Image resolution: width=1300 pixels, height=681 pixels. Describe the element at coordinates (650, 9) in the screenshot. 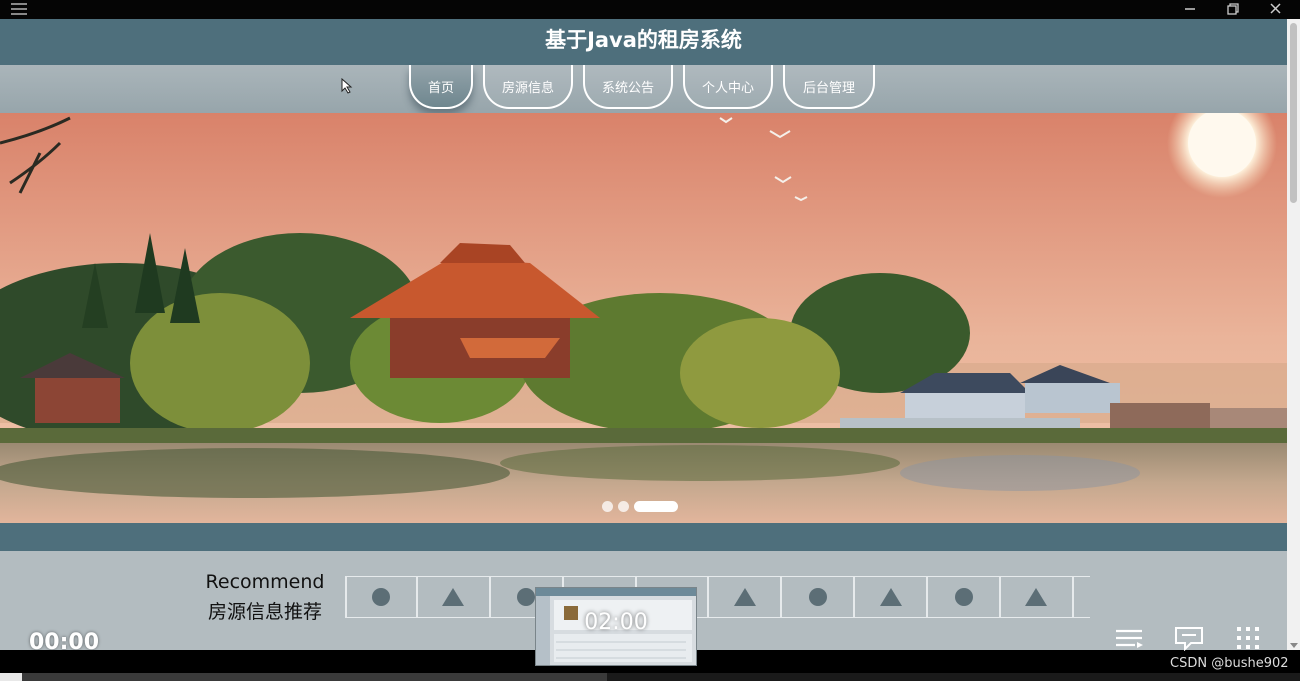

I see `window-titlebar` at that location.